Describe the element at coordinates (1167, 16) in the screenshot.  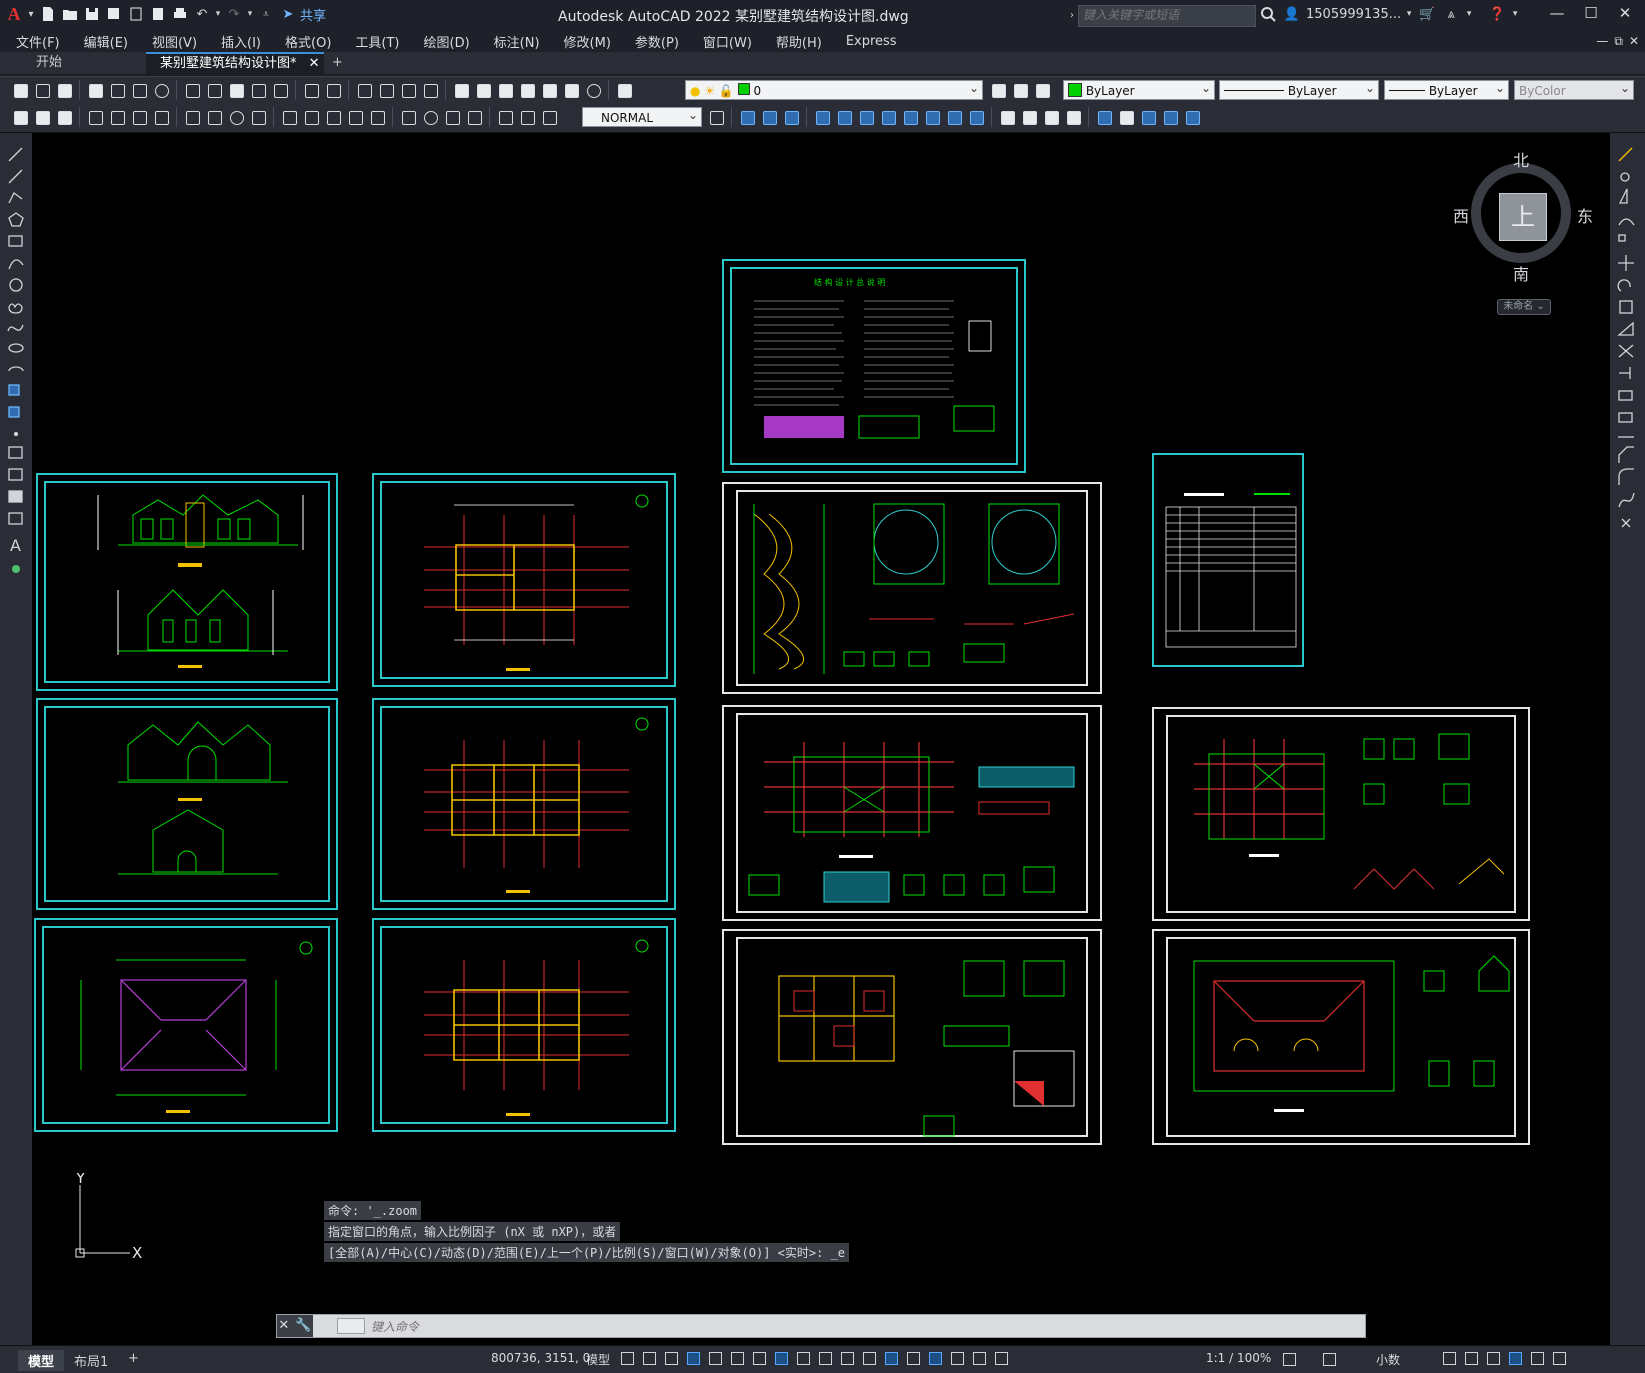
I see `search-box` at that location.